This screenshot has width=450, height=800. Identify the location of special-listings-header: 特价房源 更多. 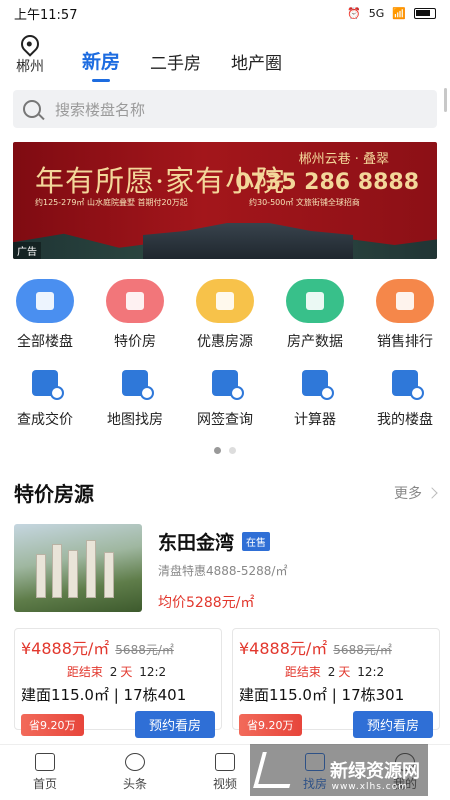
(225, 492).